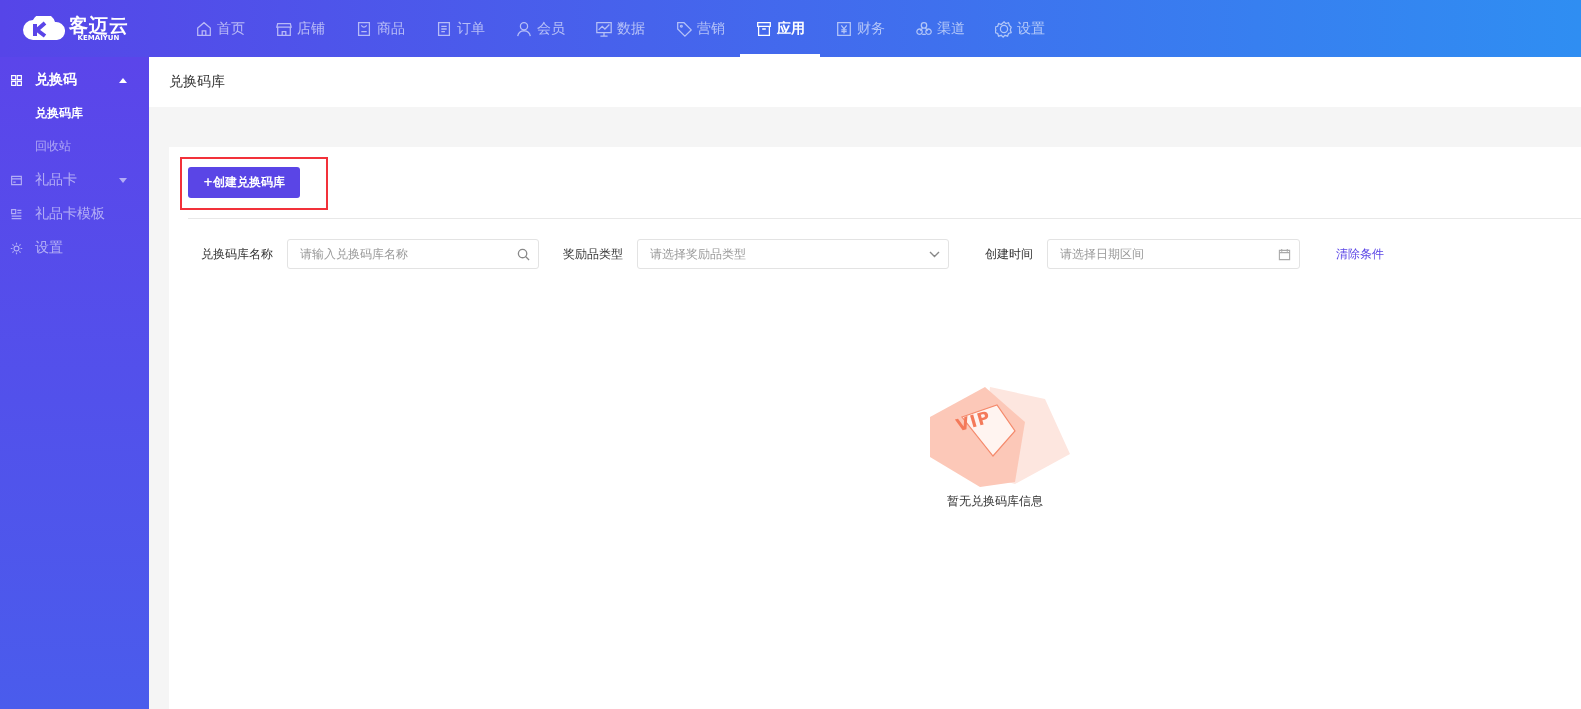 The width and height of the screenshot is (1581, 709). What do you see at coordinates (74, 180) in the screenshot?
I see `sidebar-item: 礼品卡` at bounding box center [74, 180].